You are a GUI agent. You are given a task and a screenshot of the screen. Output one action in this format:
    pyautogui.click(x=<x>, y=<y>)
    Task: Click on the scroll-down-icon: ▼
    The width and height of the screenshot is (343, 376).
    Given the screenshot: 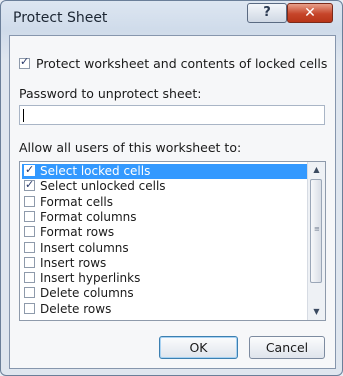 What is the action you would take?
    pyautogui.click(x=316, y=312)
    